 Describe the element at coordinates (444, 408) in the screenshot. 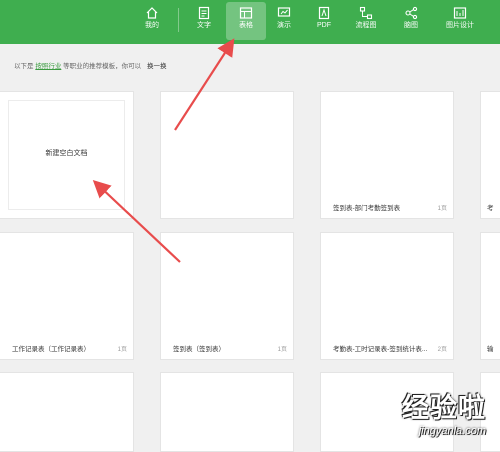

I see `watermark-text: 经验啦` at that location.